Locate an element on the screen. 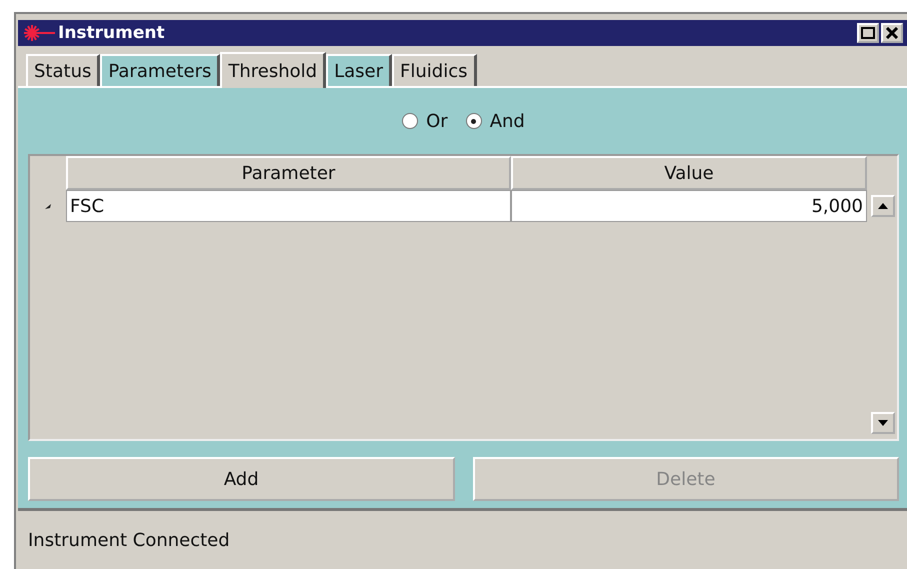  tab: Fluidics is located at coordinates (434, 70).